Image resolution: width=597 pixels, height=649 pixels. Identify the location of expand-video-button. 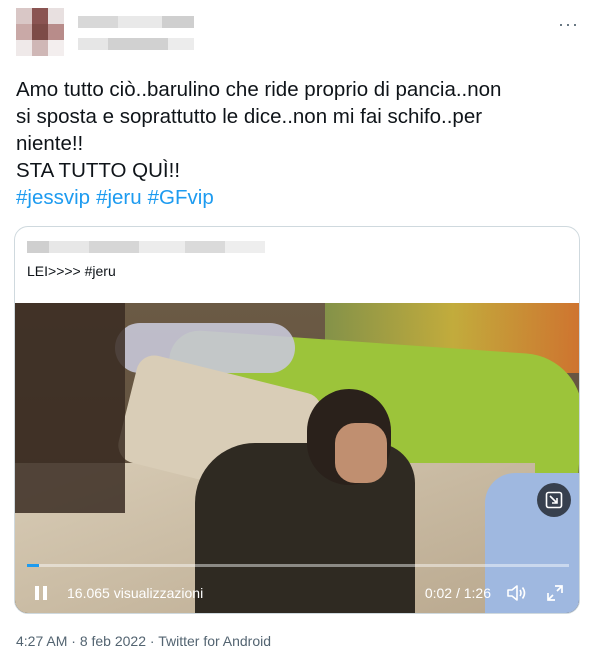
(554, 500).